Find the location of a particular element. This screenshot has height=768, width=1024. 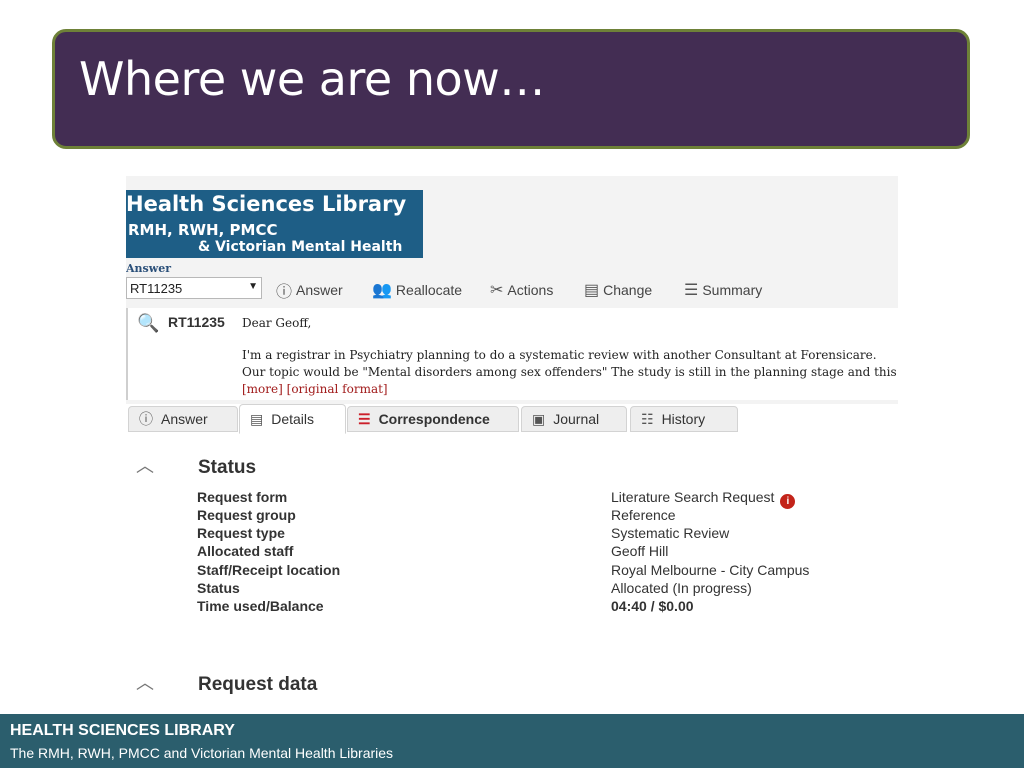

tab-details-label: Details is located at coordinates (293, 419).